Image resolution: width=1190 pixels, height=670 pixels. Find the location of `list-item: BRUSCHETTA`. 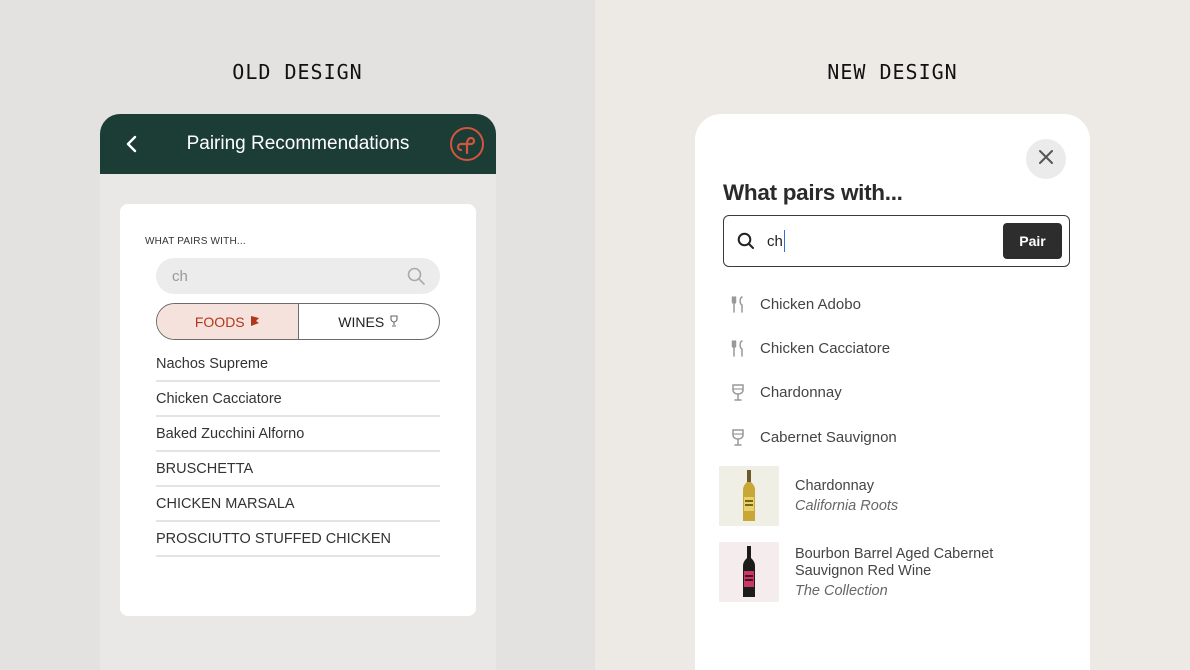

list-item: BRUSCHETTA is located at coordinates (298, 469).